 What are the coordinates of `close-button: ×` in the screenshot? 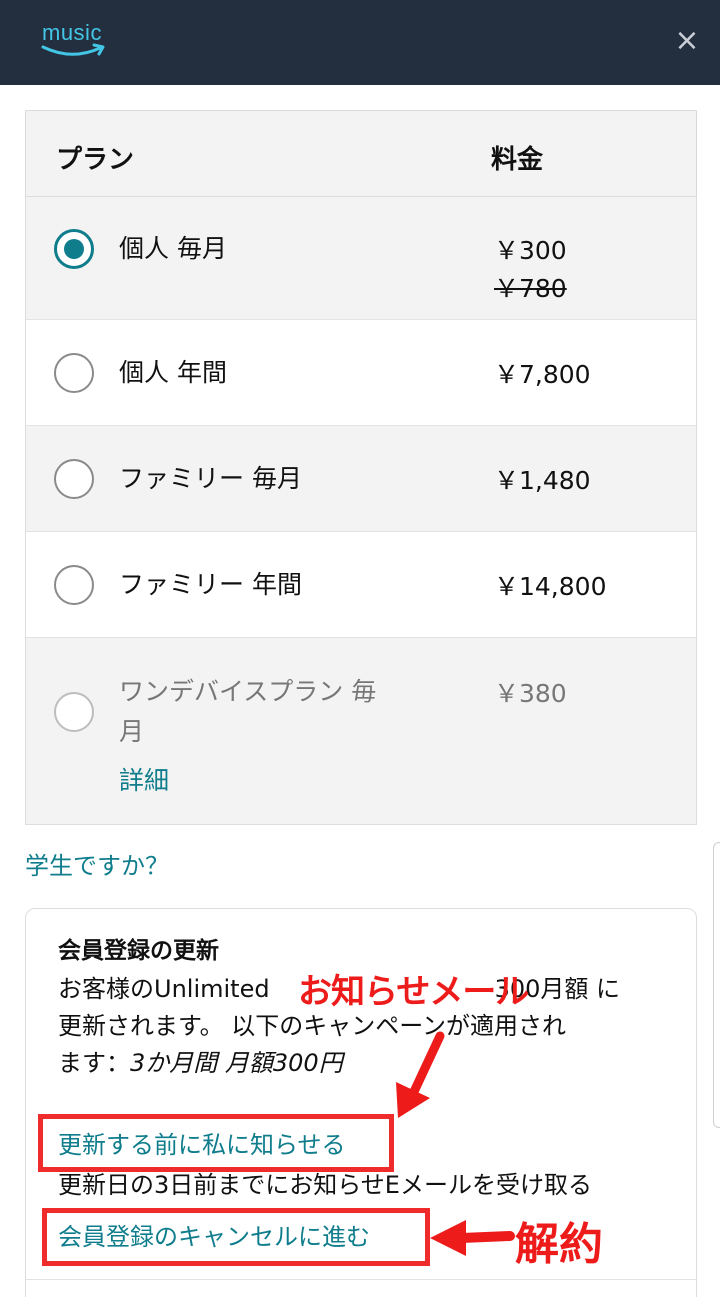 It's located at (687, 41).